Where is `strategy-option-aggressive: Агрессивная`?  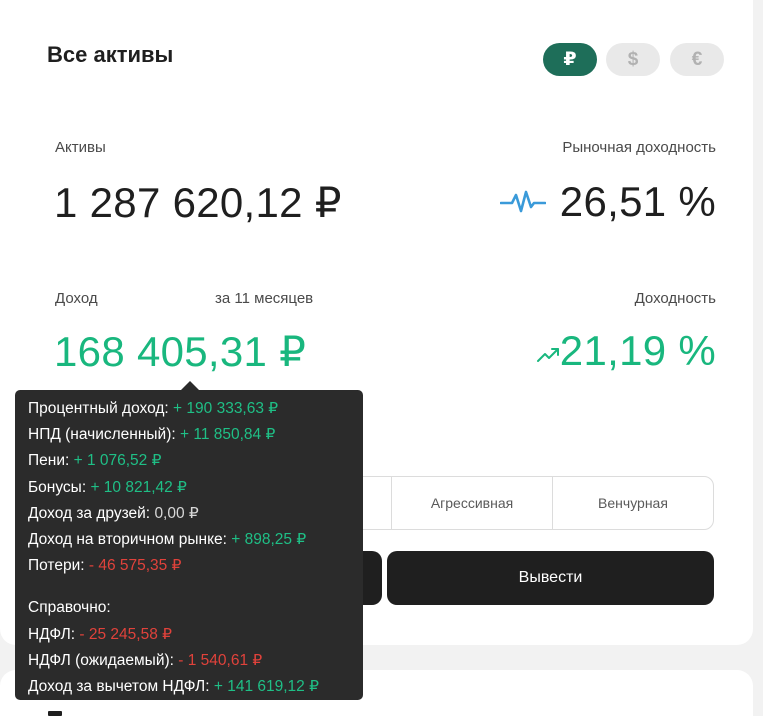 strategy-option-aggressive: Агрессивная is located at coordinates (471, 503).